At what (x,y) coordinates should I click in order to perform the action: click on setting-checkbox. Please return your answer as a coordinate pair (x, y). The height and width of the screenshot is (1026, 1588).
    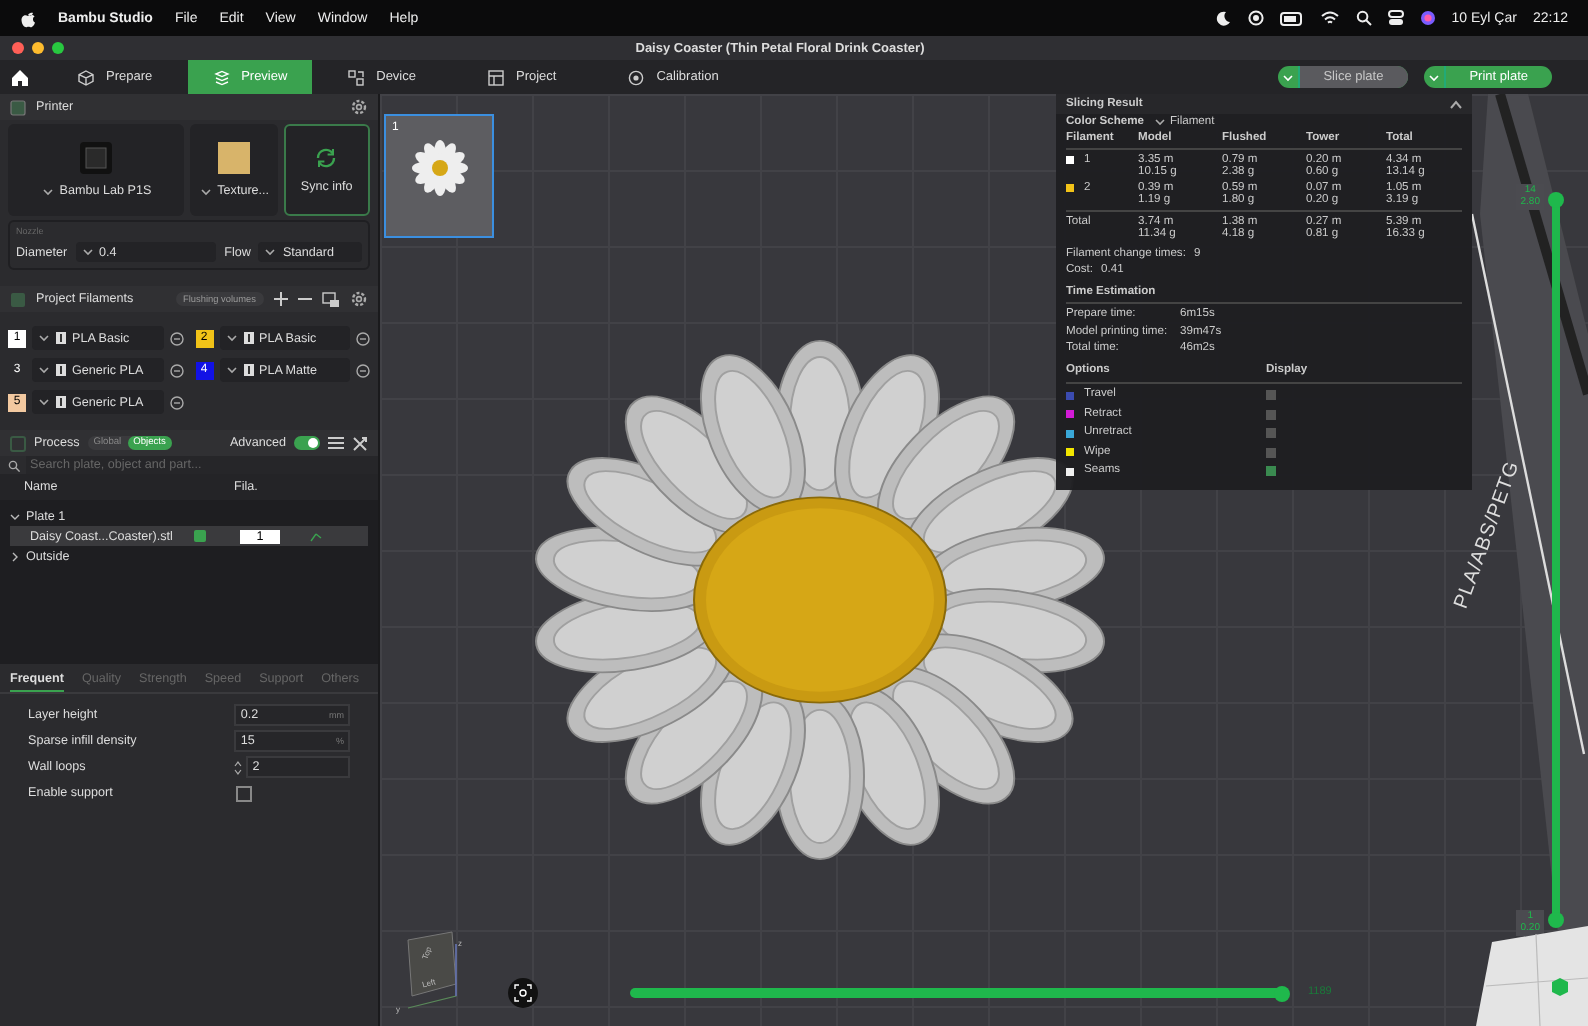
    Looking at the image, I should click on (244, 793).